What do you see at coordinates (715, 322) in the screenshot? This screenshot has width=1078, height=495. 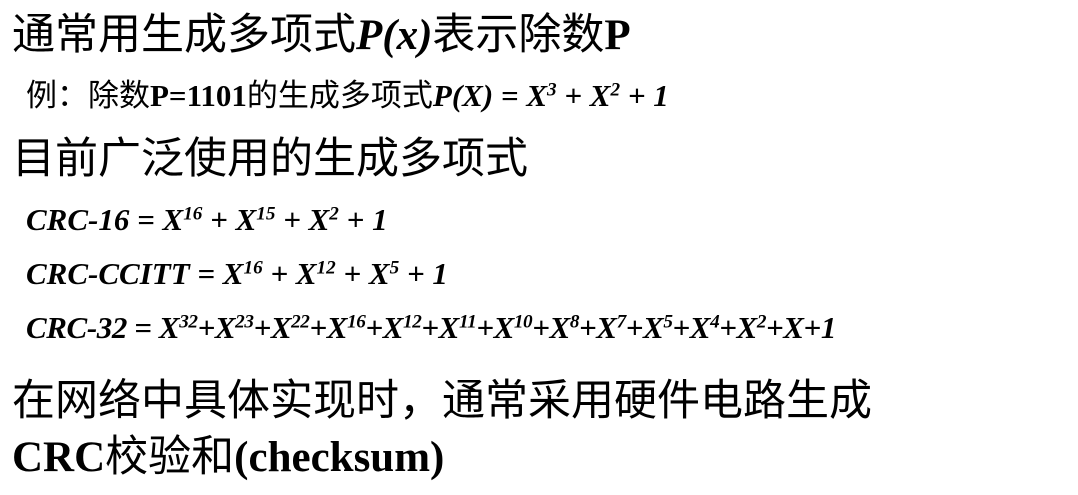 I see `exponent: 4` at bounding box center [715, 322].